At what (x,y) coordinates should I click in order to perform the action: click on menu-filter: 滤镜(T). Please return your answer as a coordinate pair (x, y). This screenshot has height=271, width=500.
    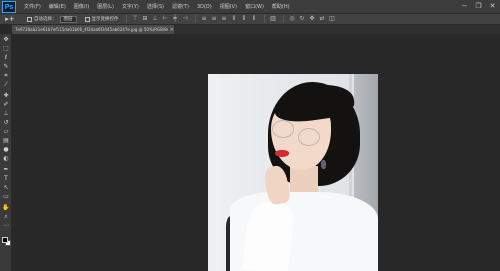
    Looking at the image, I should click on (180, 7).